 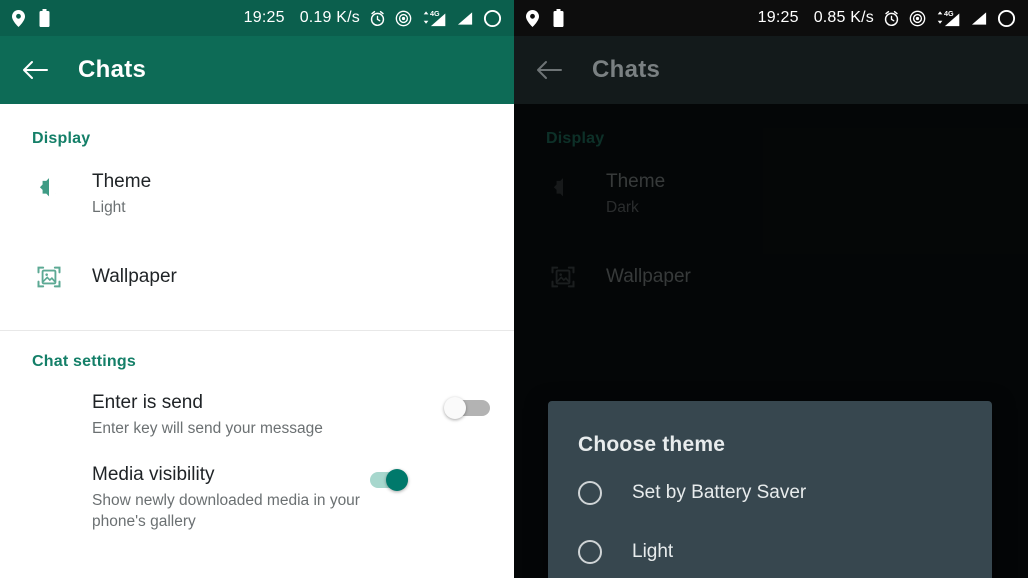 What do you see at coordinates (771, 194) in the screenshot?
I see `settings-row-theme: Theme Dark` at bounding box center [771, 194].